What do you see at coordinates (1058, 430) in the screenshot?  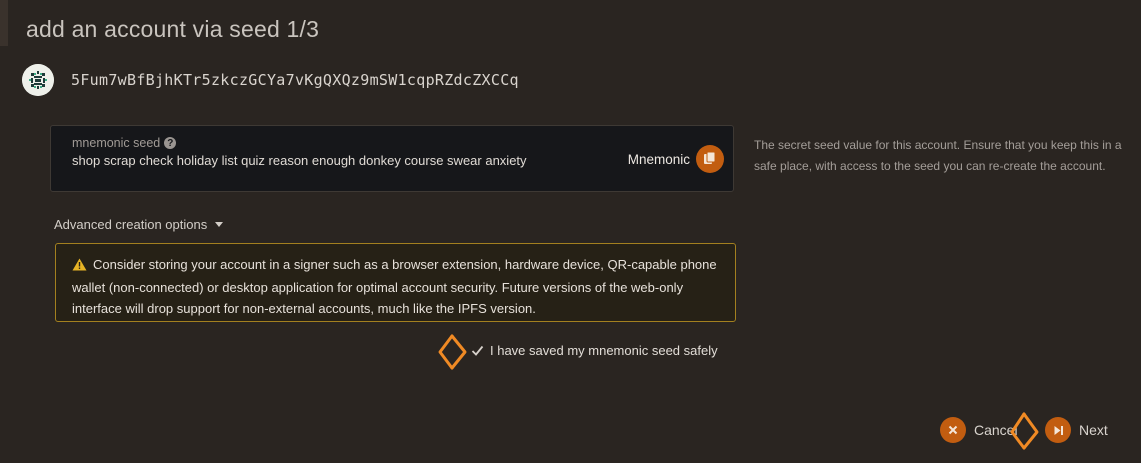 I see `step-forward-icon` at bounding box center [1058, 430].